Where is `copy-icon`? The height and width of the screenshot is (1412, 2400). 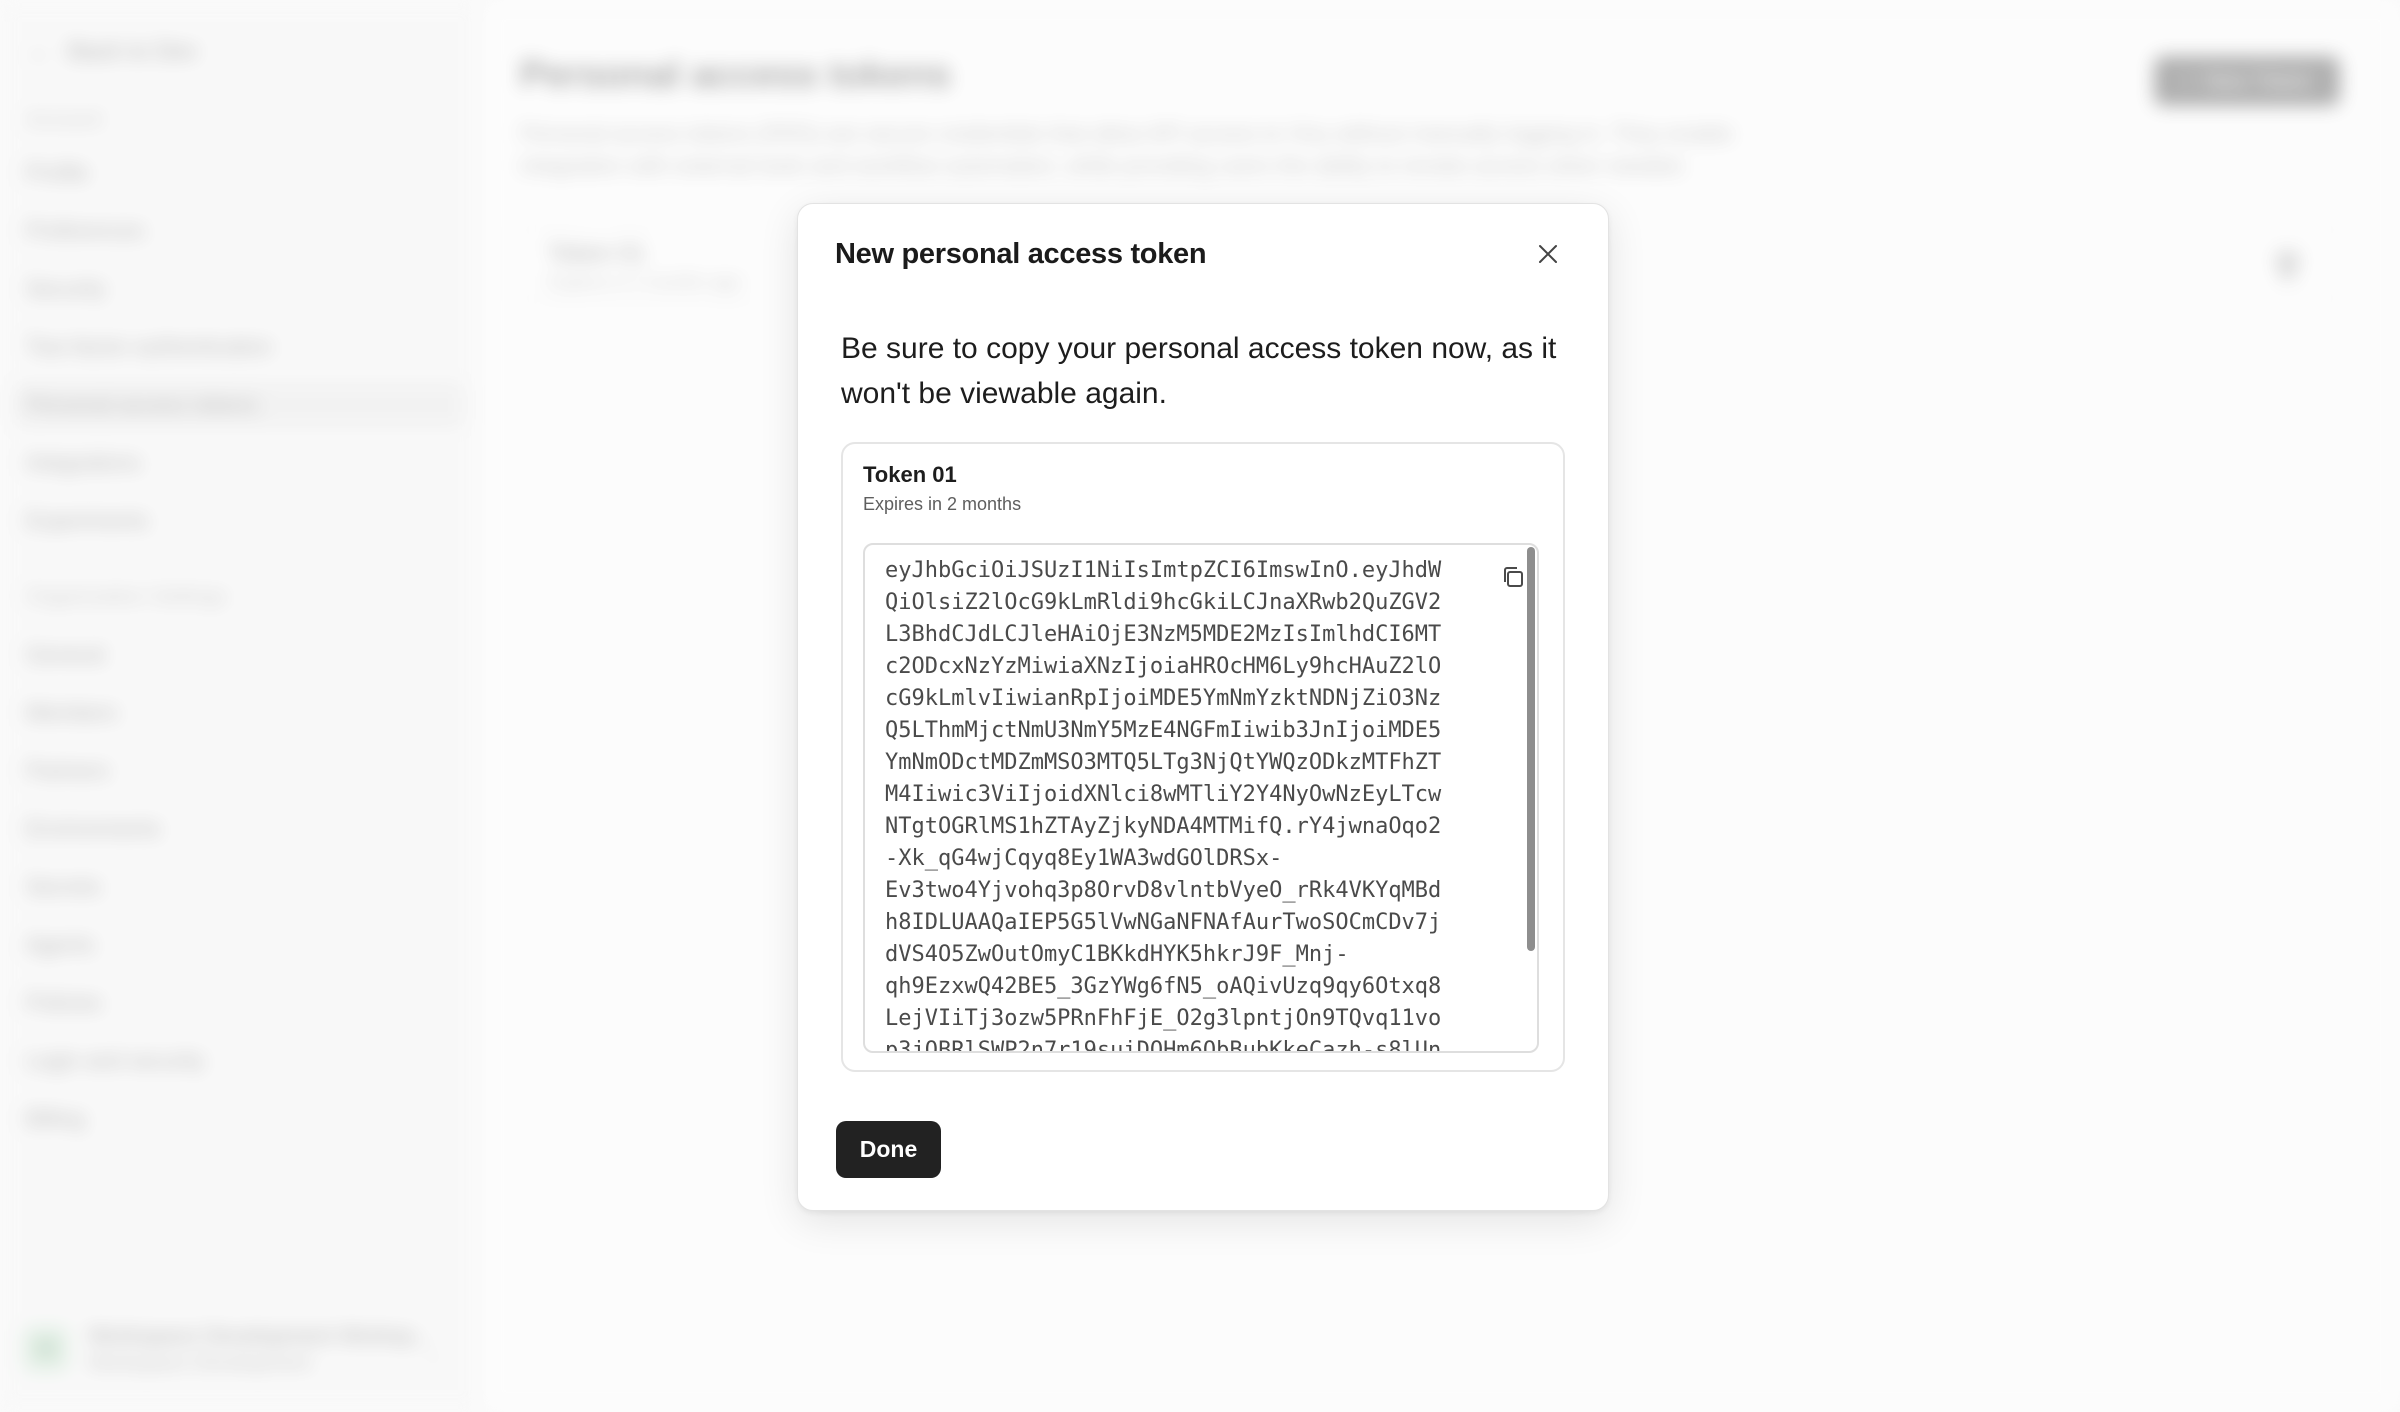 copy-icon is located at coordinates (1513, 577).